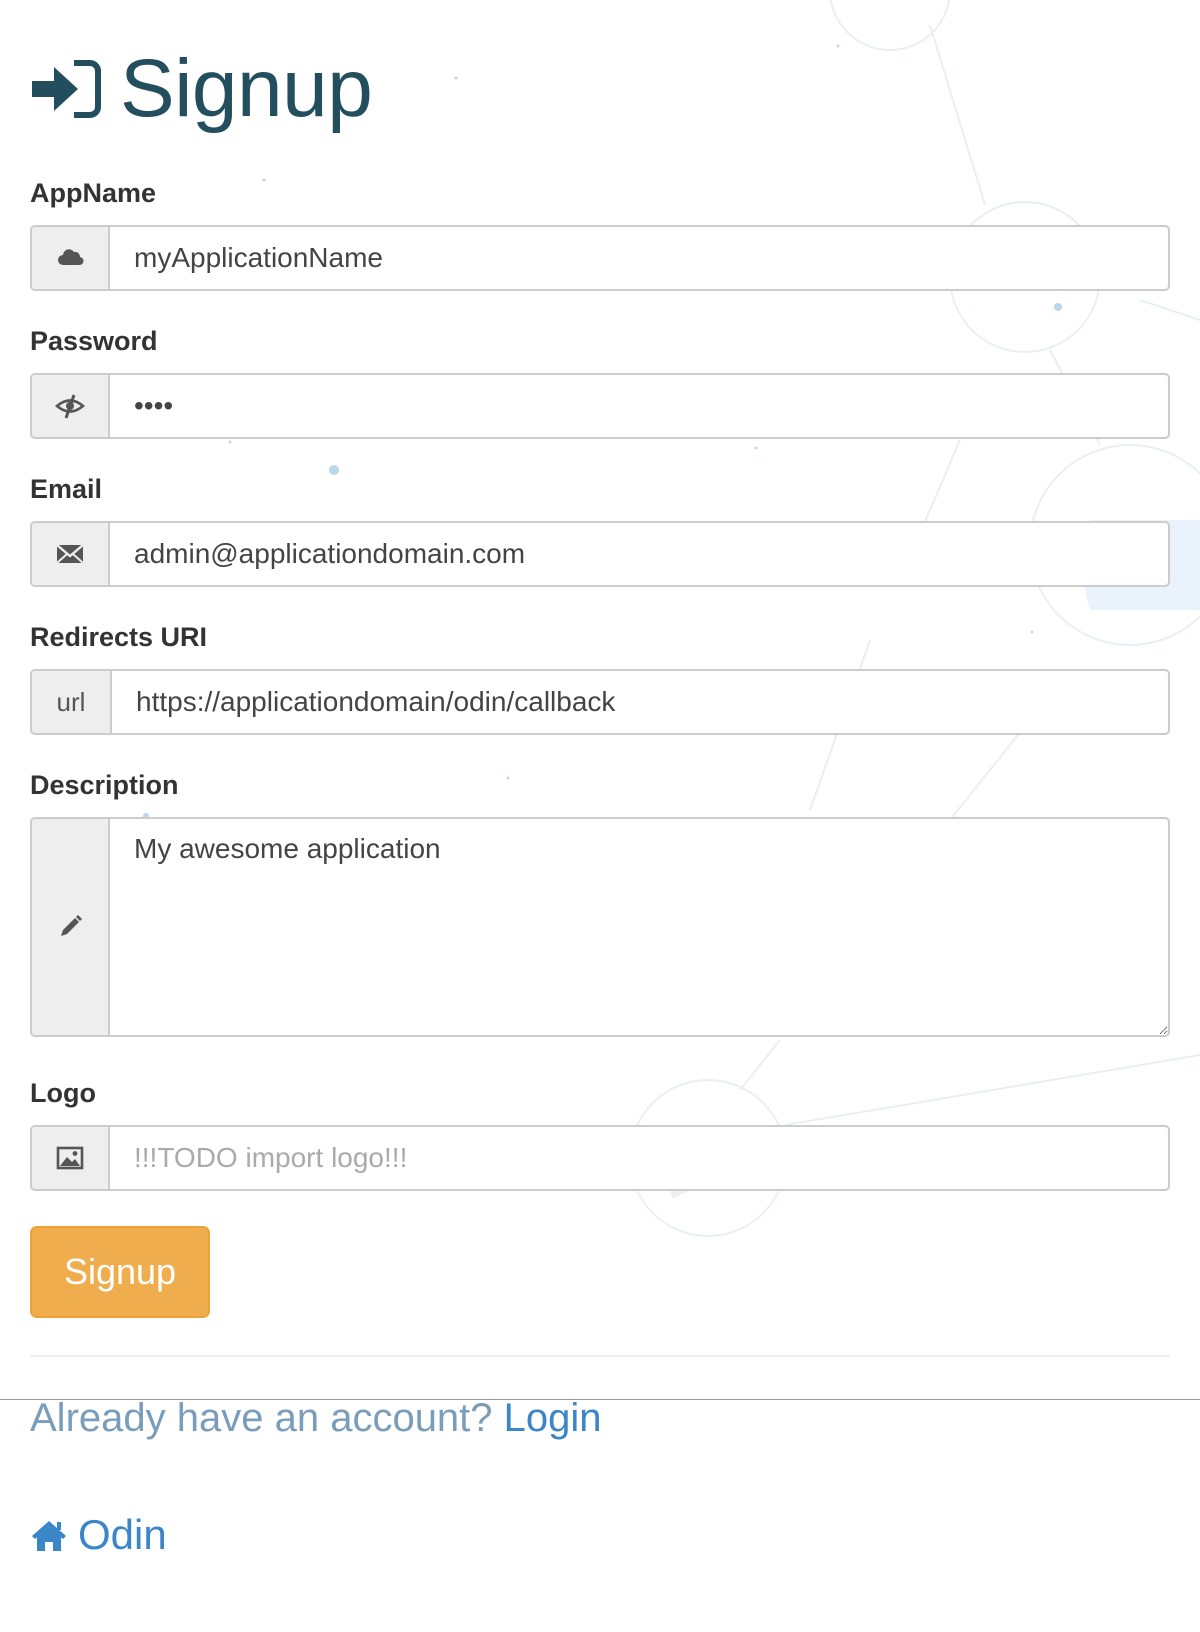  What do you see at coordinates (600, 1399) in the screenshot?
I see `footer-divider` at bounding box center [600, 1399].